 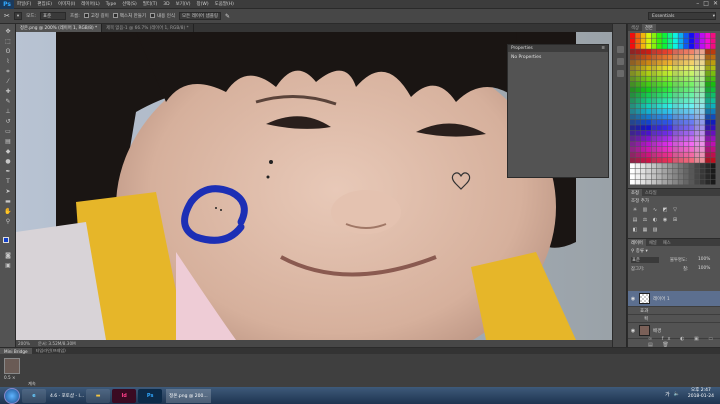 I want to click on layer-row: ◉ 레이어 1, so click(x=674, y=299).